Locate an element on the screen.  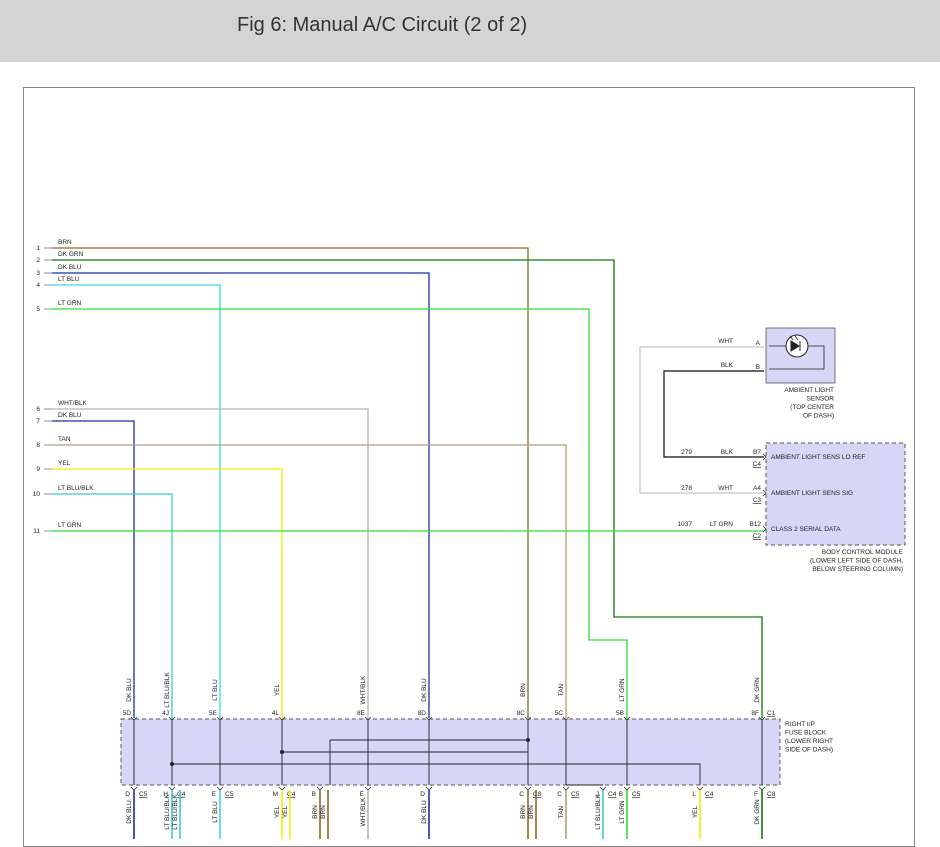
fuse-out-wire-label: LT BLU/BLK is located at coordinates (175, 812).